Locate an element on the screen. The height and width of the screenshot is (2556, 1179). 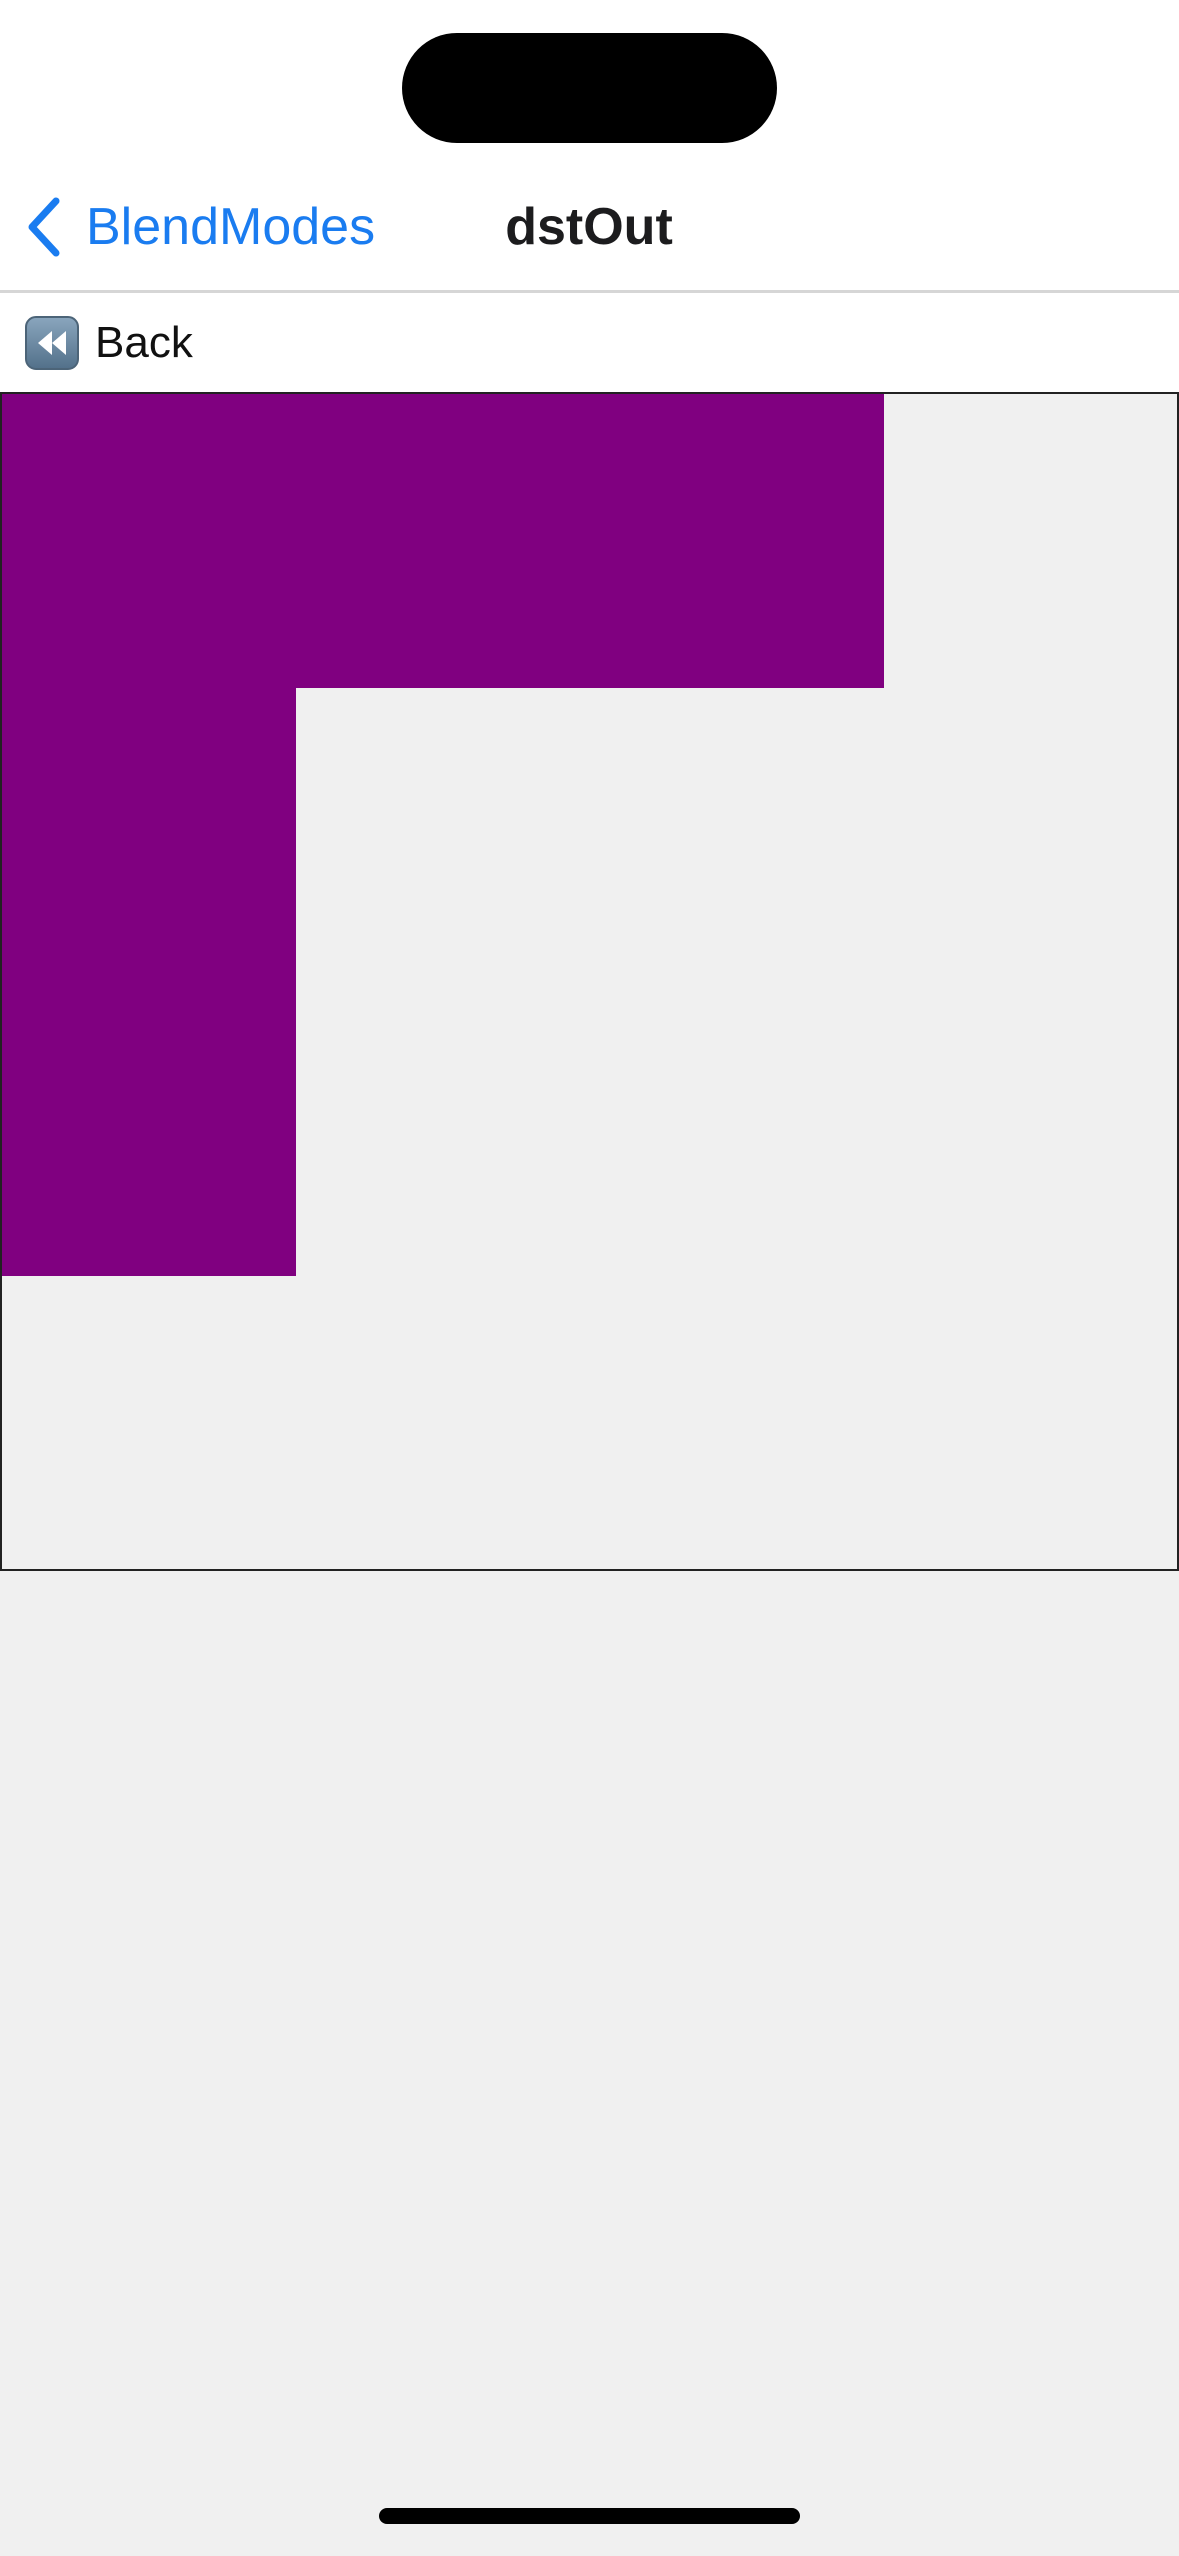
back-button-label: Back is located at coordinates (144, 342).